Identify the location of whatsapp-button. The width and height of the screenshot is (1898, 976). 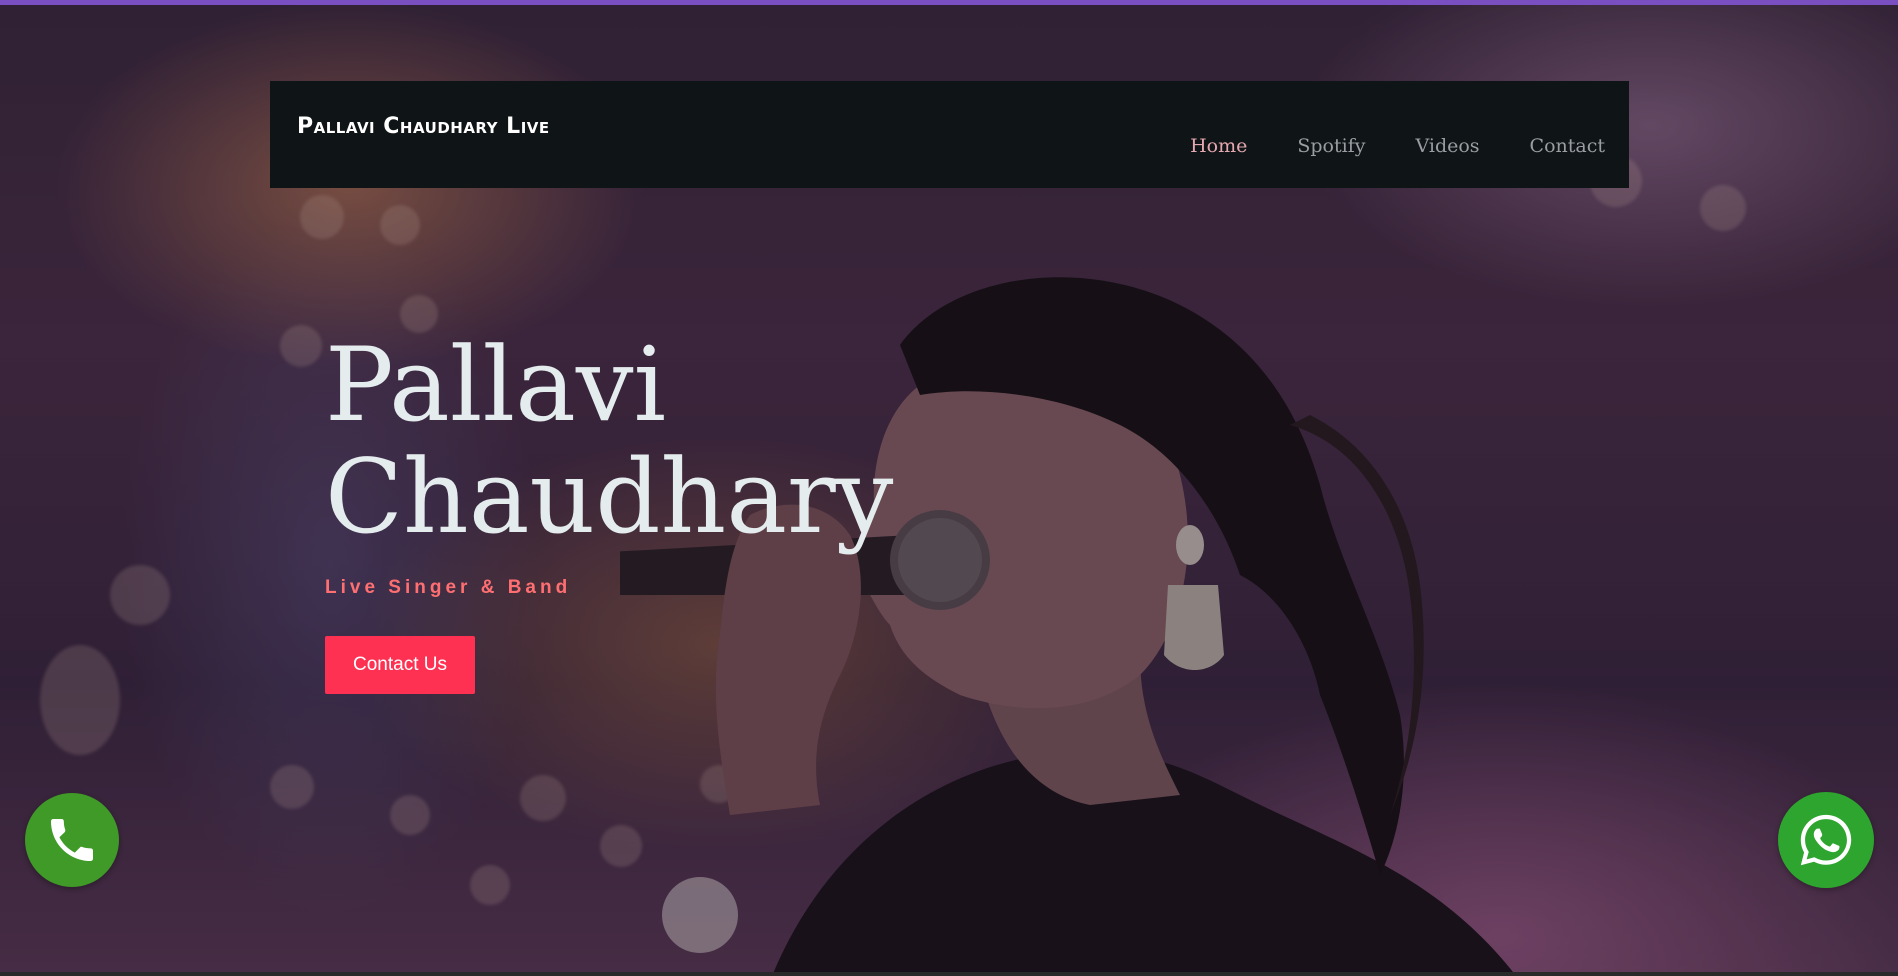
(1826, 840).